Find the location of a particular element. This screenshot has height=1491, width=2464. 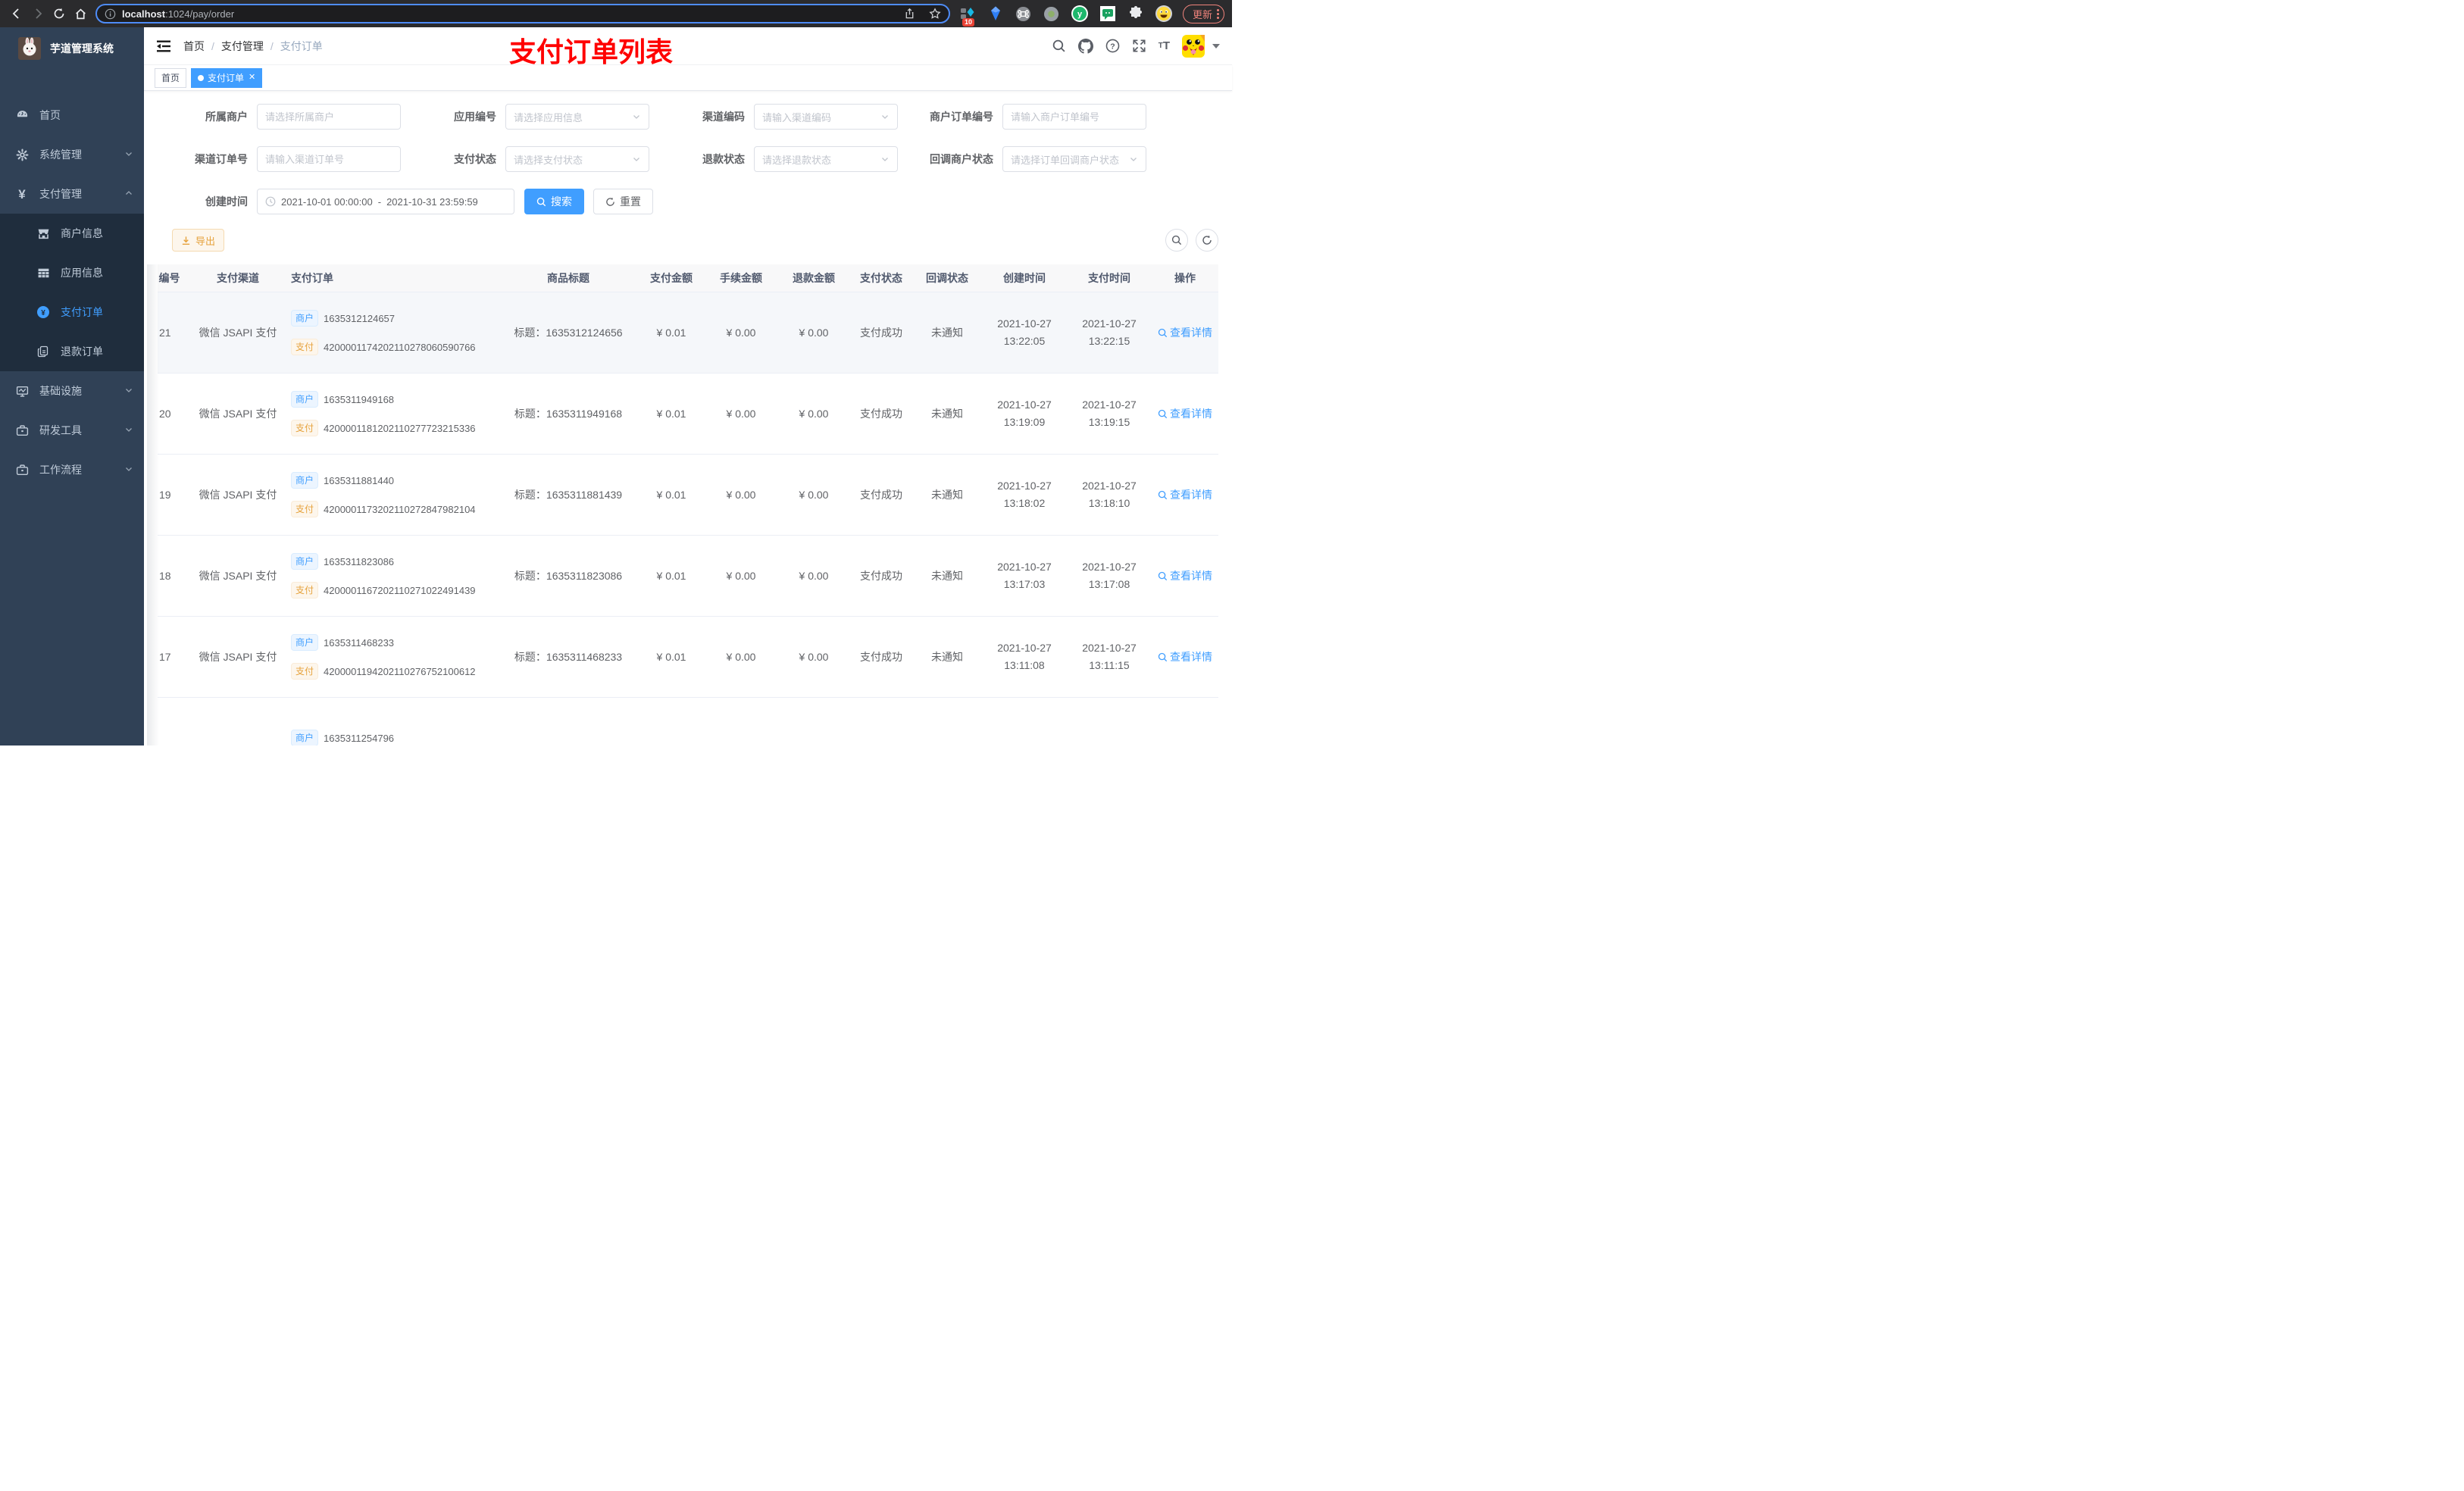

cell-notify: 未通知 is located at coordinates (947, 576).